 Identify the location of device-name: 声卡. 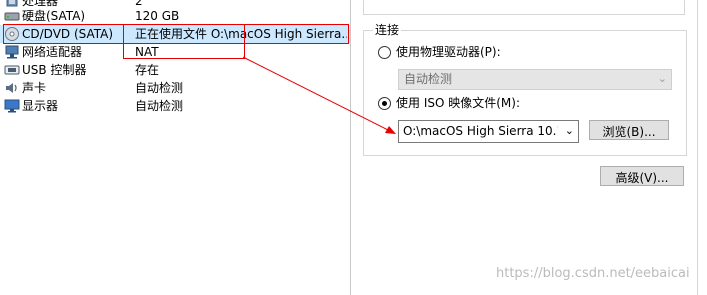
(34, 88).